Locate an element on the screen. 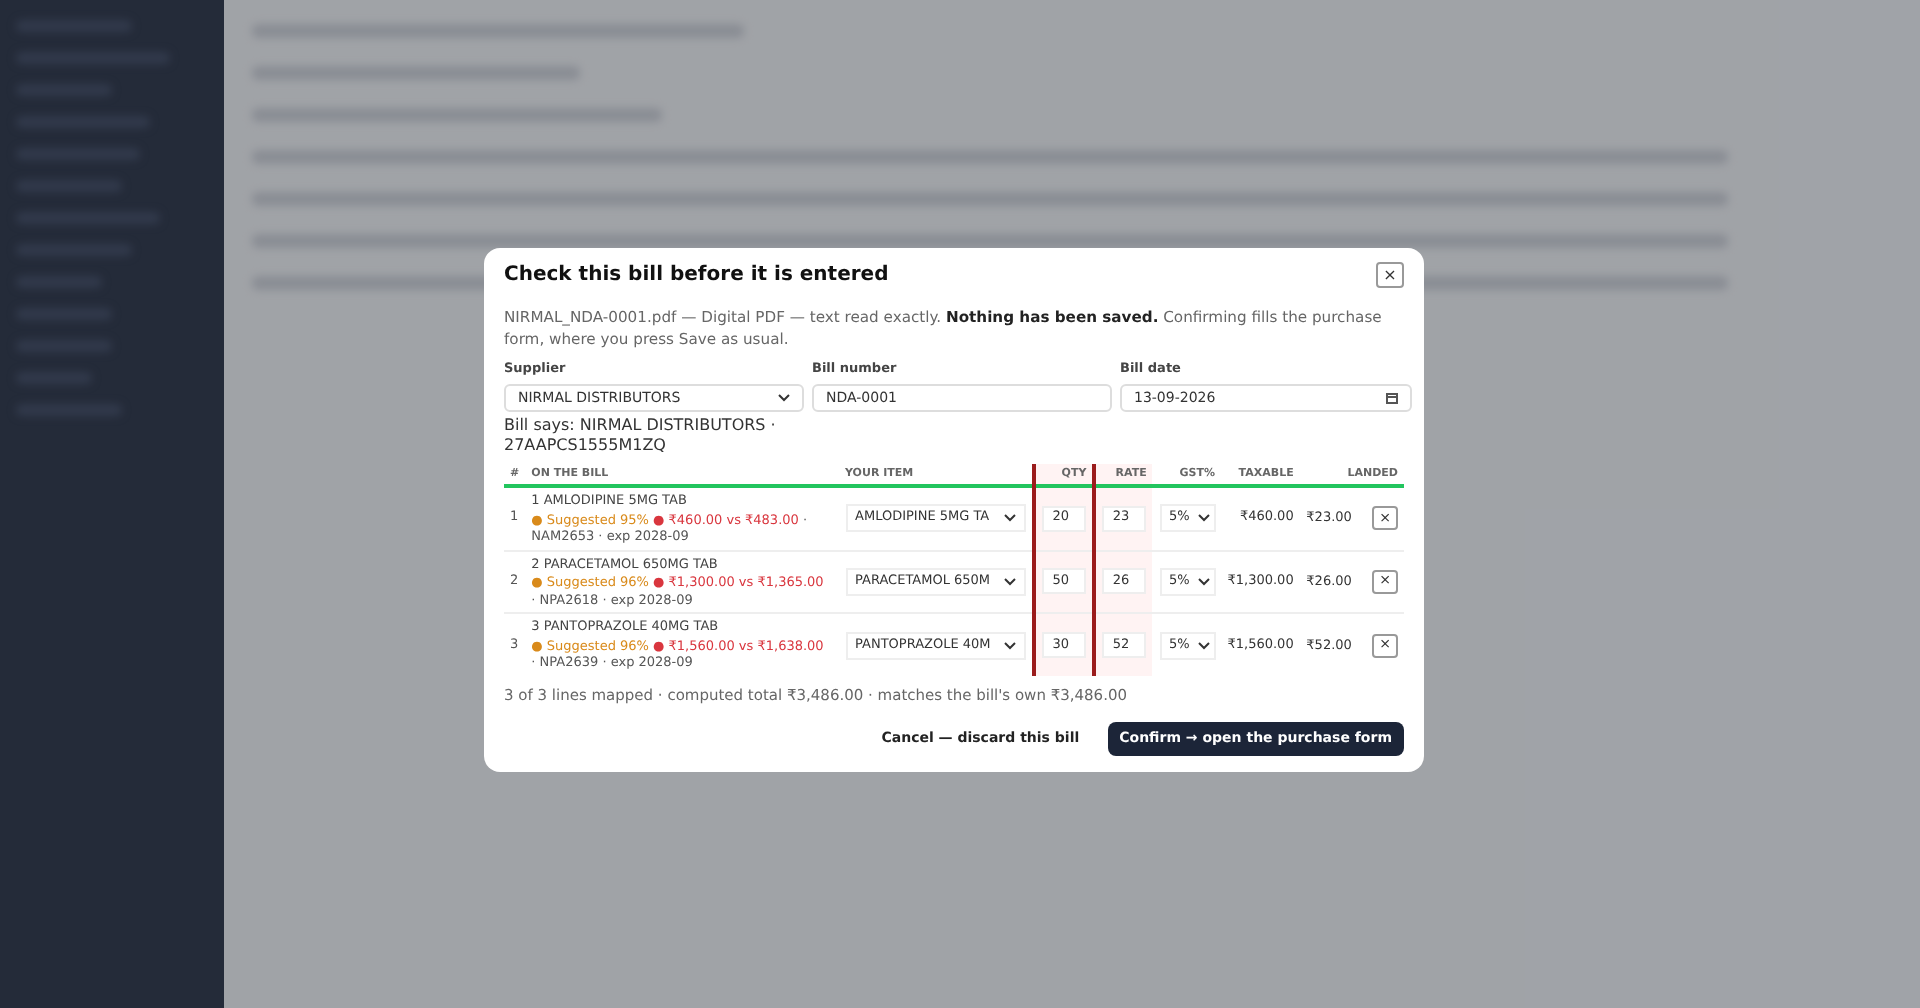  supplier-note: Bill says: NIRMAL DISTRIBUTORS · 27AAPCS1555M1ZQ is located at coordinates (641, 435).